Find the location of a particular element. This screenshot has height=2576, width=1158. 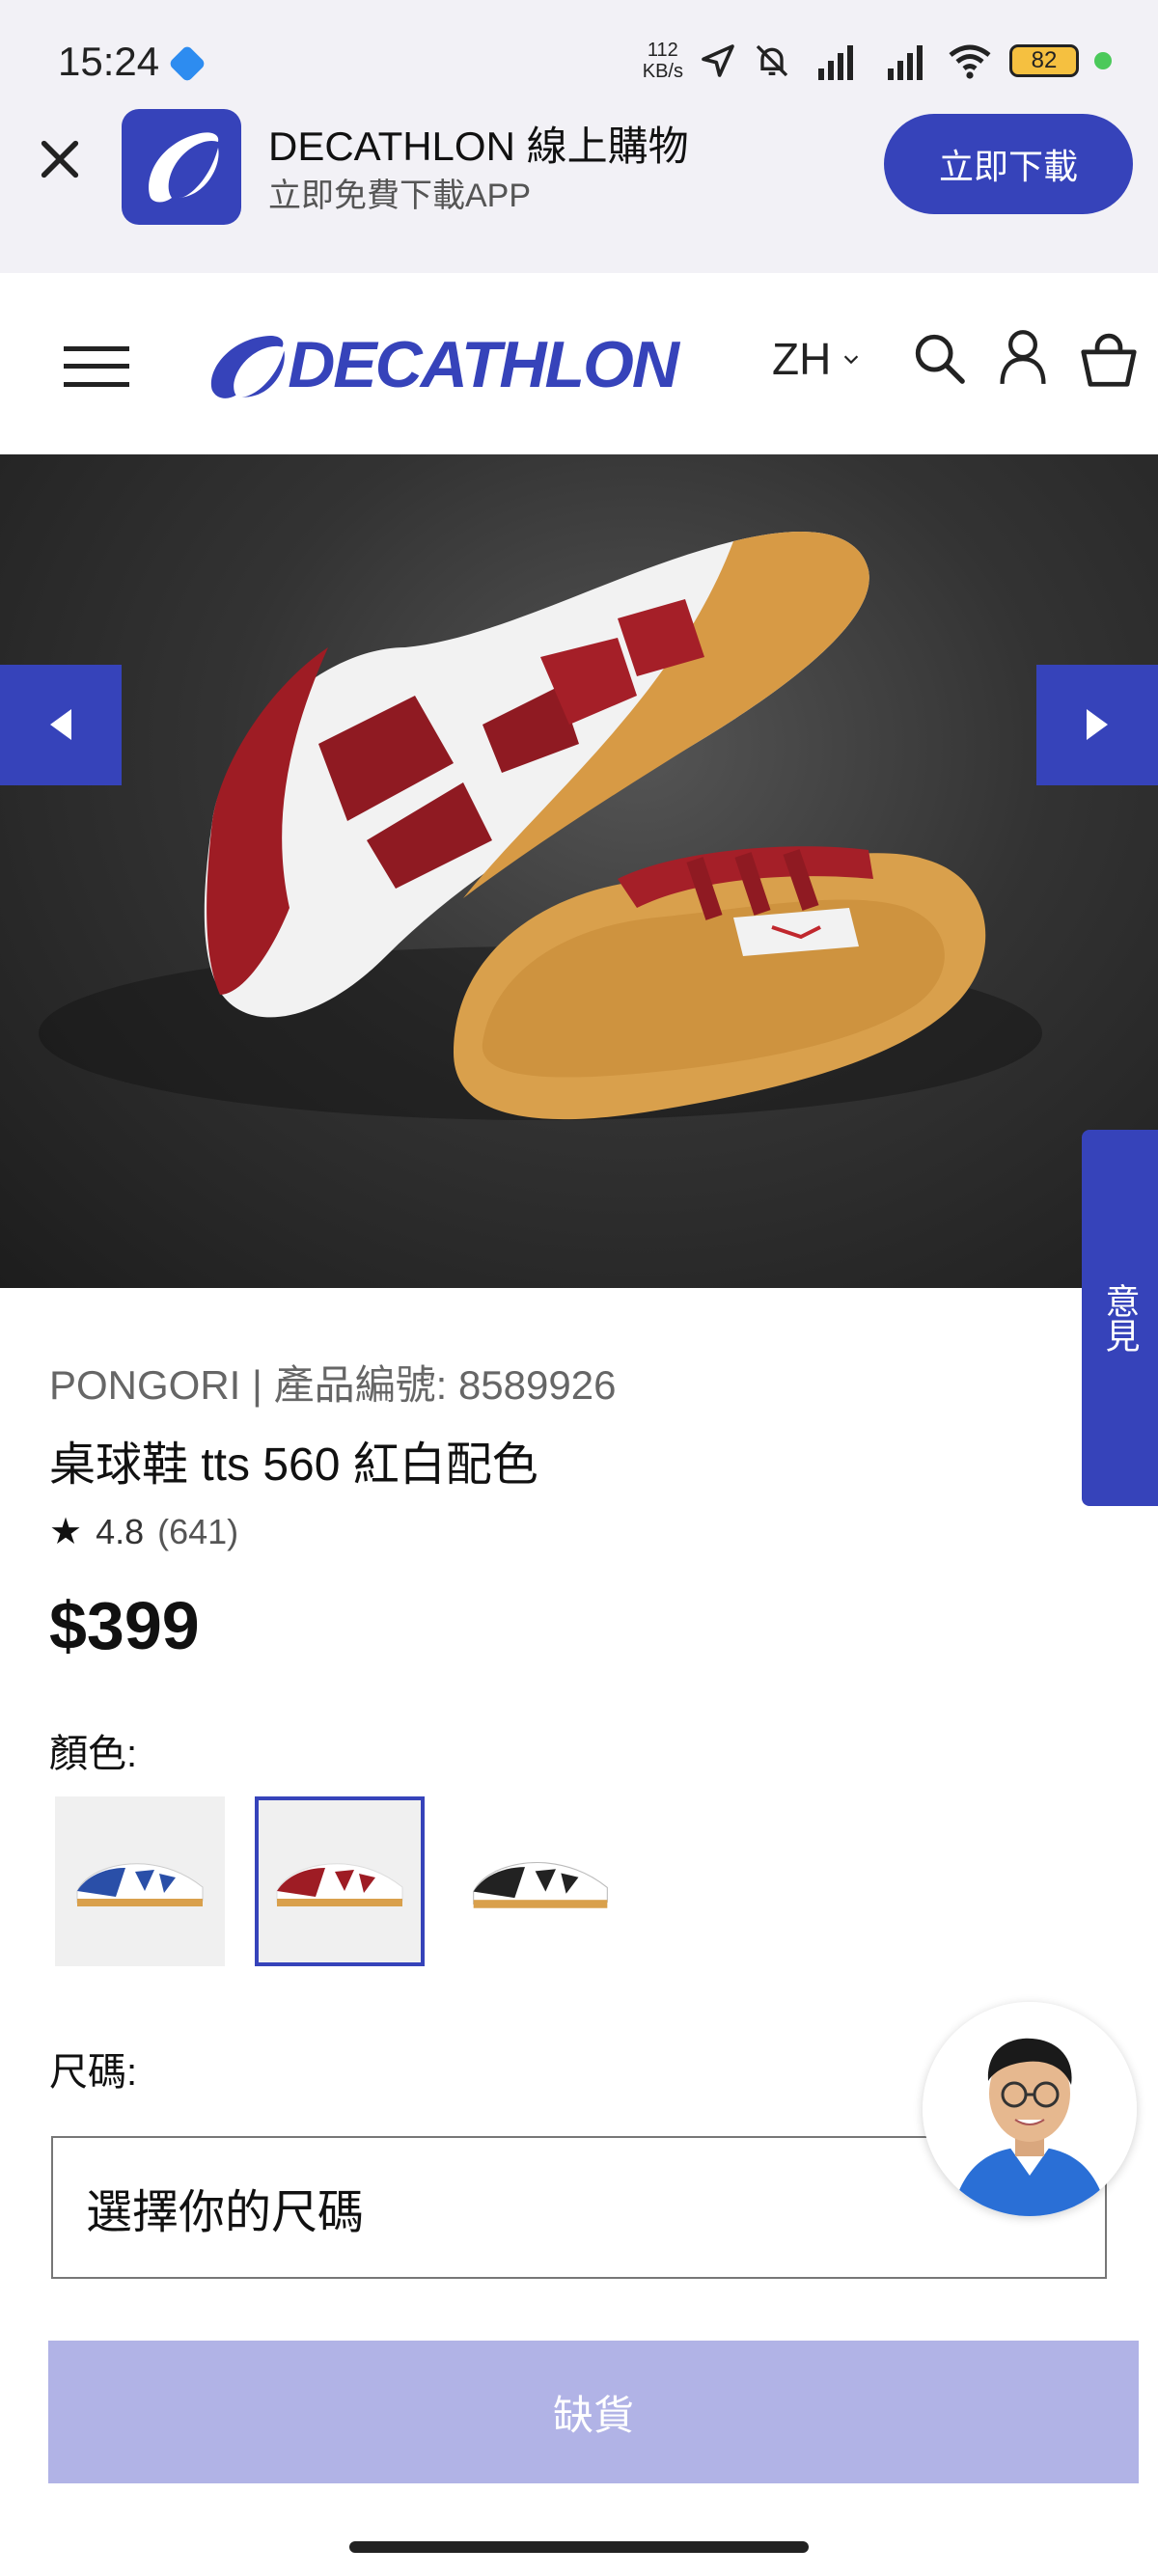

out-of-stock-button: 缺貨 is located at coordinates (593, 2412).